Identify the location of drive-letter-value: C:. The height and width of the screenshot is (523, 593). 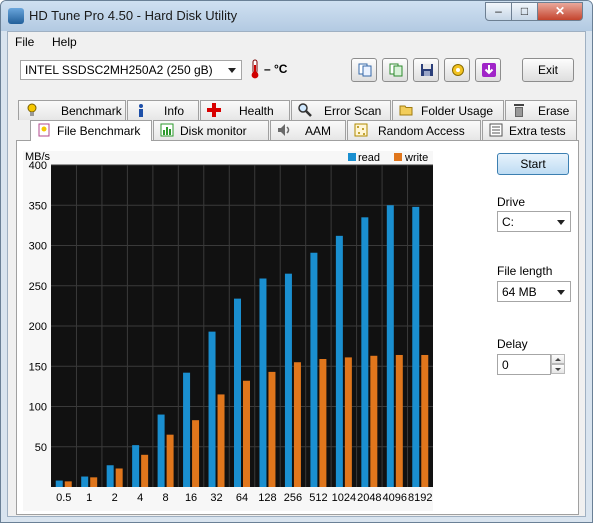
(508, 222).